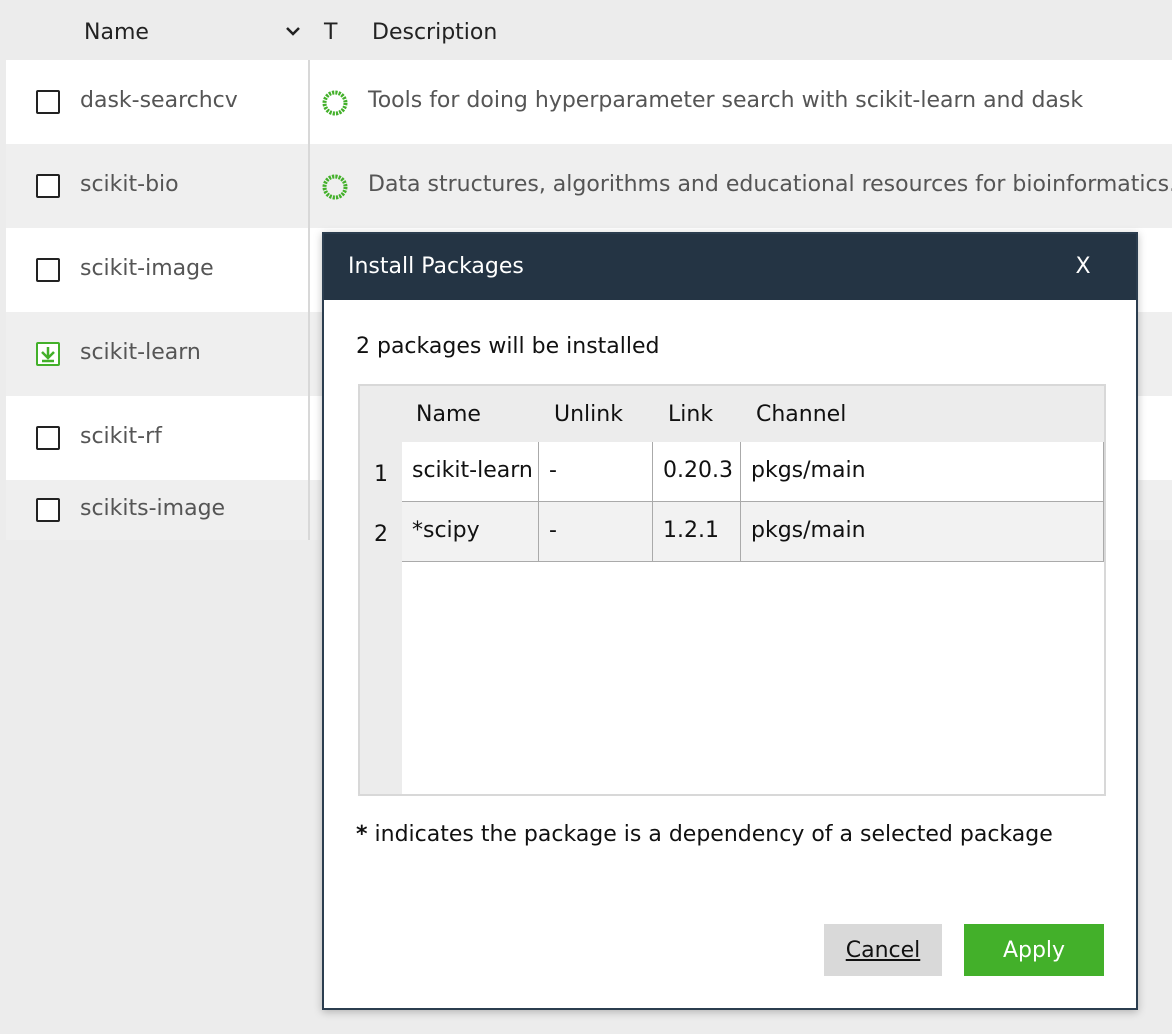 The image size is (1172, 1034). Describe the element at coordinates (588, 414) in the screenshot. I see `table-header-unlink: Unlink` at that location.